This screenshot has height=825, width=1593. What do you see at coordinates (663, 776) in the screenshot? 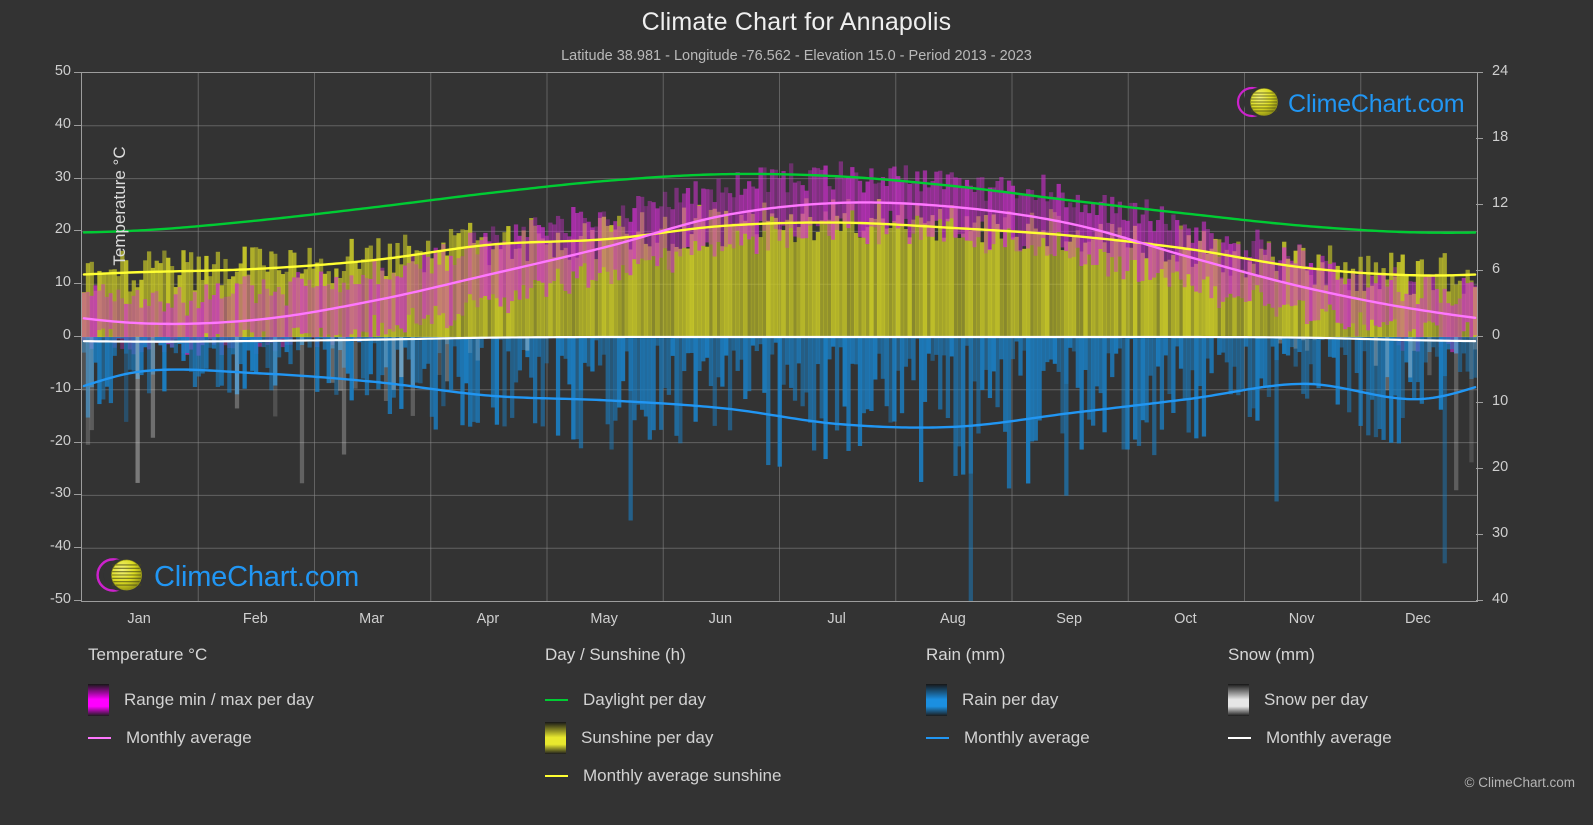
I see `legend-item: Monthly average sunshine` at bounding box center [663, 776].